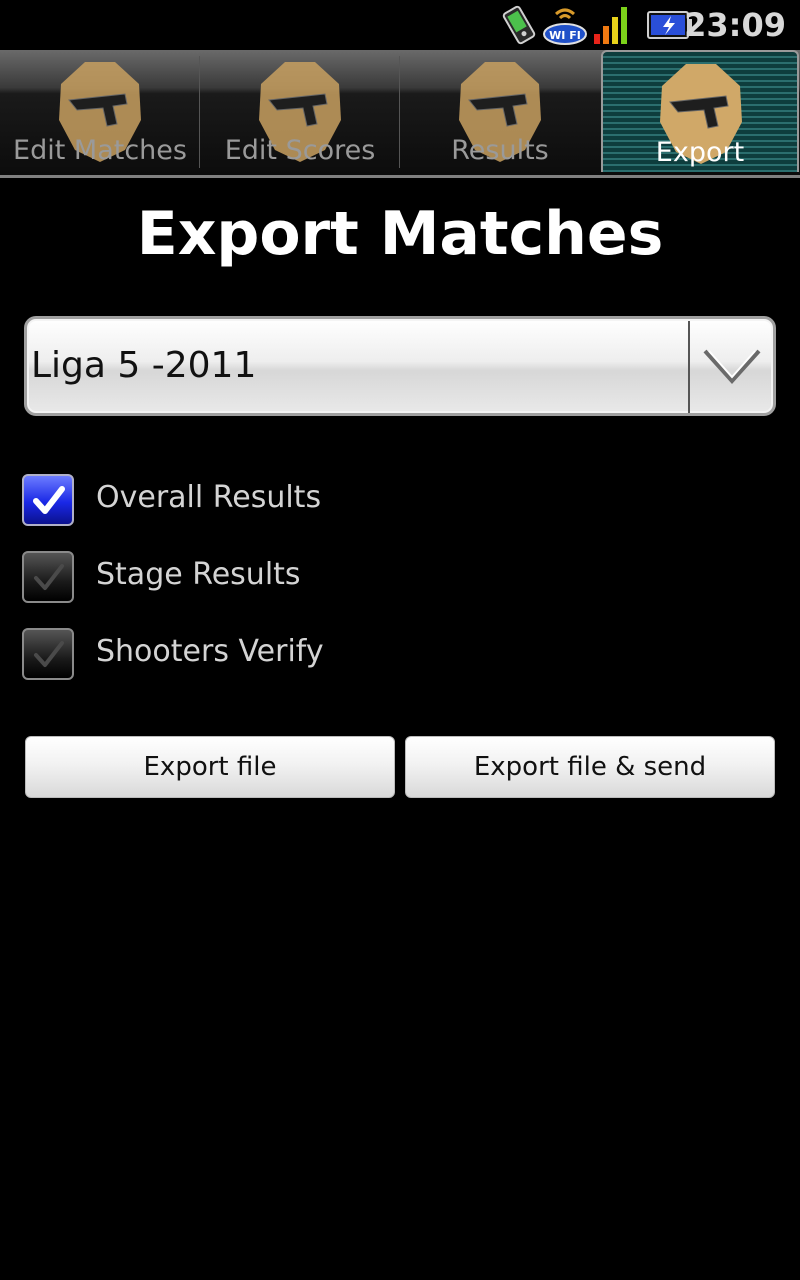 This screenshot has height=1280, width=800. I want to click on checkmark-icon, so click(49, 500).